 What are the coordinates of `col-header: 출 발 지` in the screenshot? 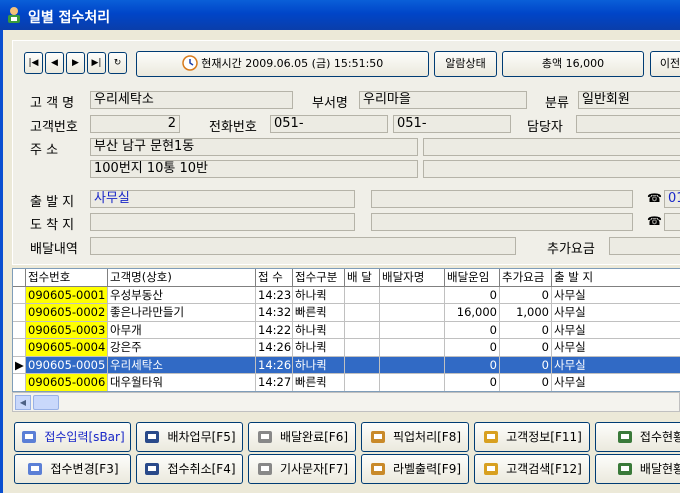 It's located at (616, 278).